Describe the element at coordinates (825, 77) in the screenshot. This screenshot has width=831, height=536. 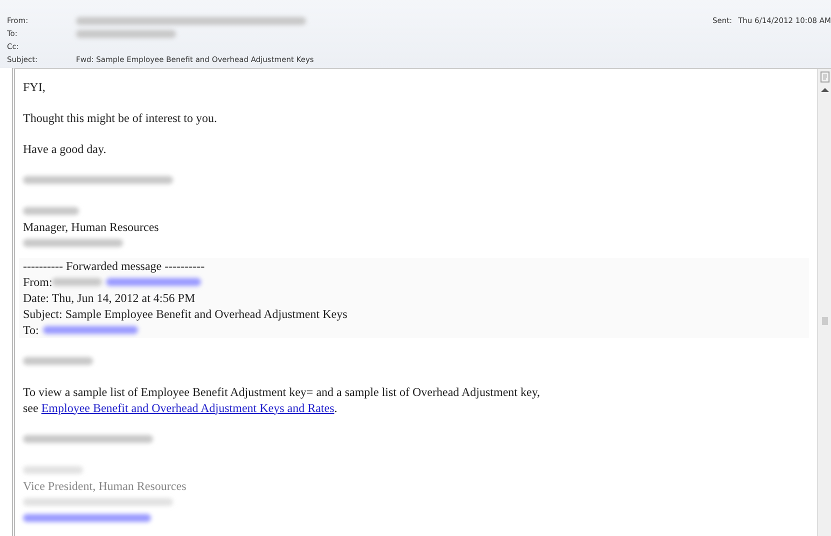
I see `page-icon` at that location.